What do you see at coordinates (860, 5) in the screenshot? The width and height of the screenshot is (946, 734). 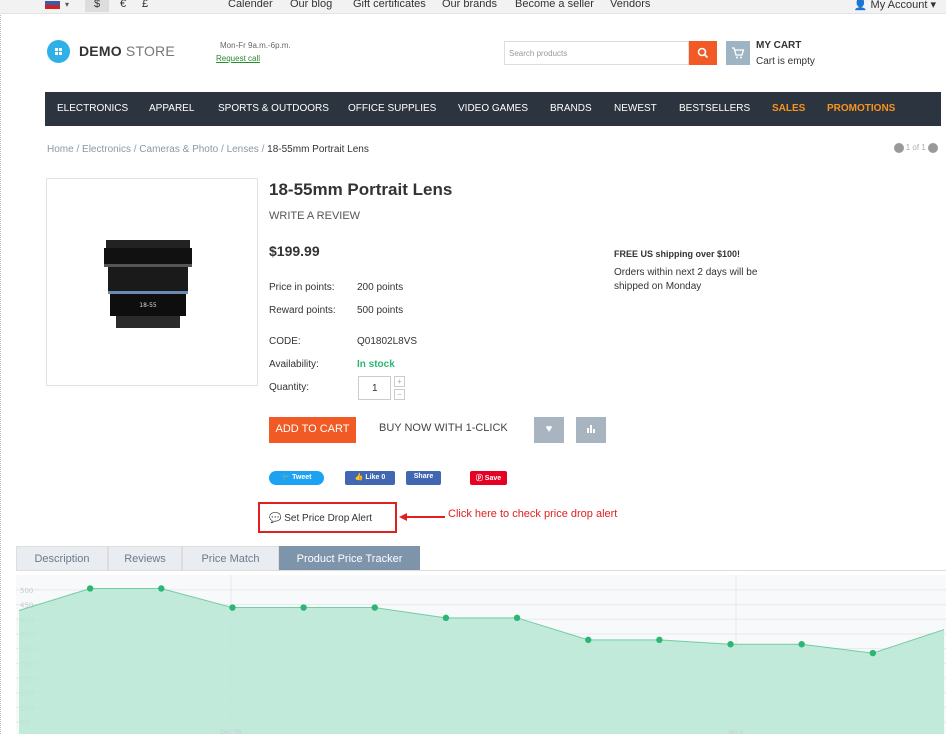 I see `user-icon: 👤` at bounding box center [860, 5].